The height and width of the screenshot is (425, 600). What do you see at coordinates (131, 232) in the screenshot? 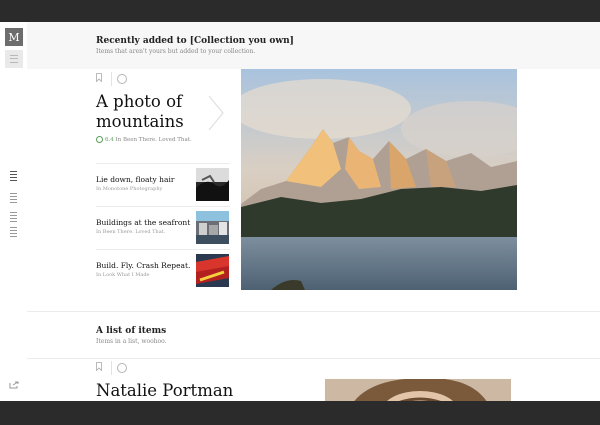
I see `list-item-meta: In Been There. Loved That.` at bounding box center [131, 232].